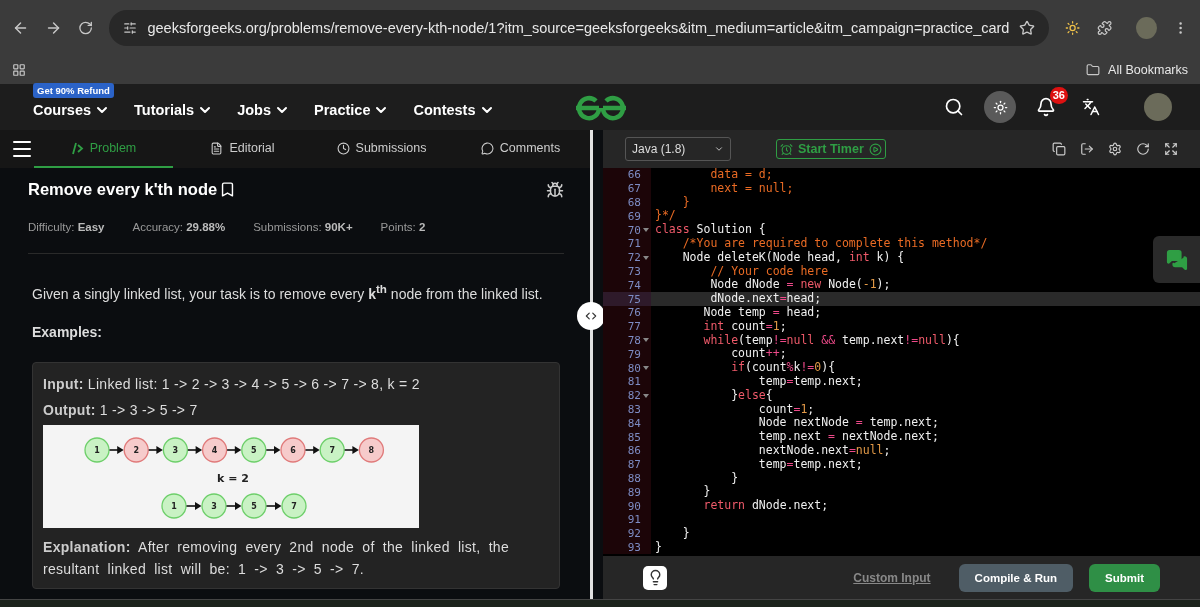 This screenshot has width=1200, height=607. Describe the element at coordinates (233, 478) in the screenshot. I see `diagram-caption: k = 2` at that location.